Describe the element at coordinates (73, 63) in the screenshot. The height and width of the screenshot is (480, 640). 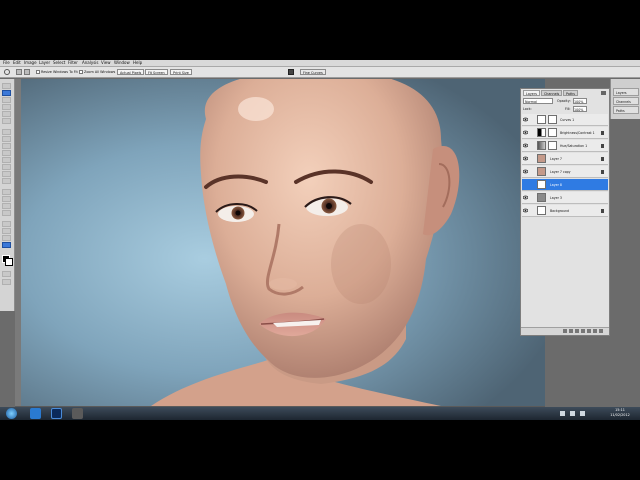
I see `menu-filter: Filter` at that location.